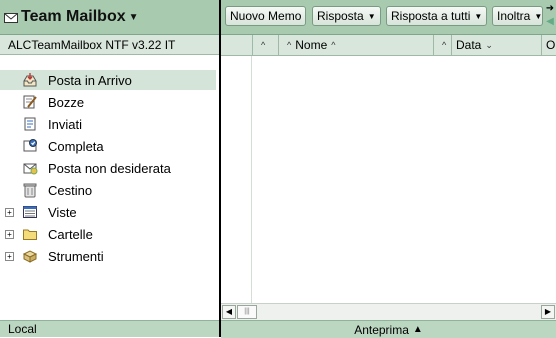 This screenshot has height=338, width=556. Describe the element at coordinates (388, 312) in the screenshot. I see `horizontal-scrollbar: ◀ ||| ▶` at that location.